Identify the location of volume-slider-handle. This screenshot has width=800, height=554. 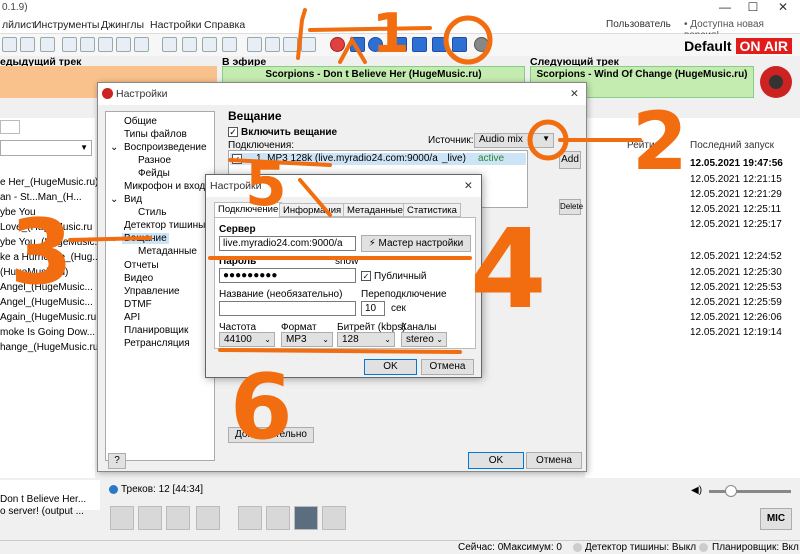
(731, 491).